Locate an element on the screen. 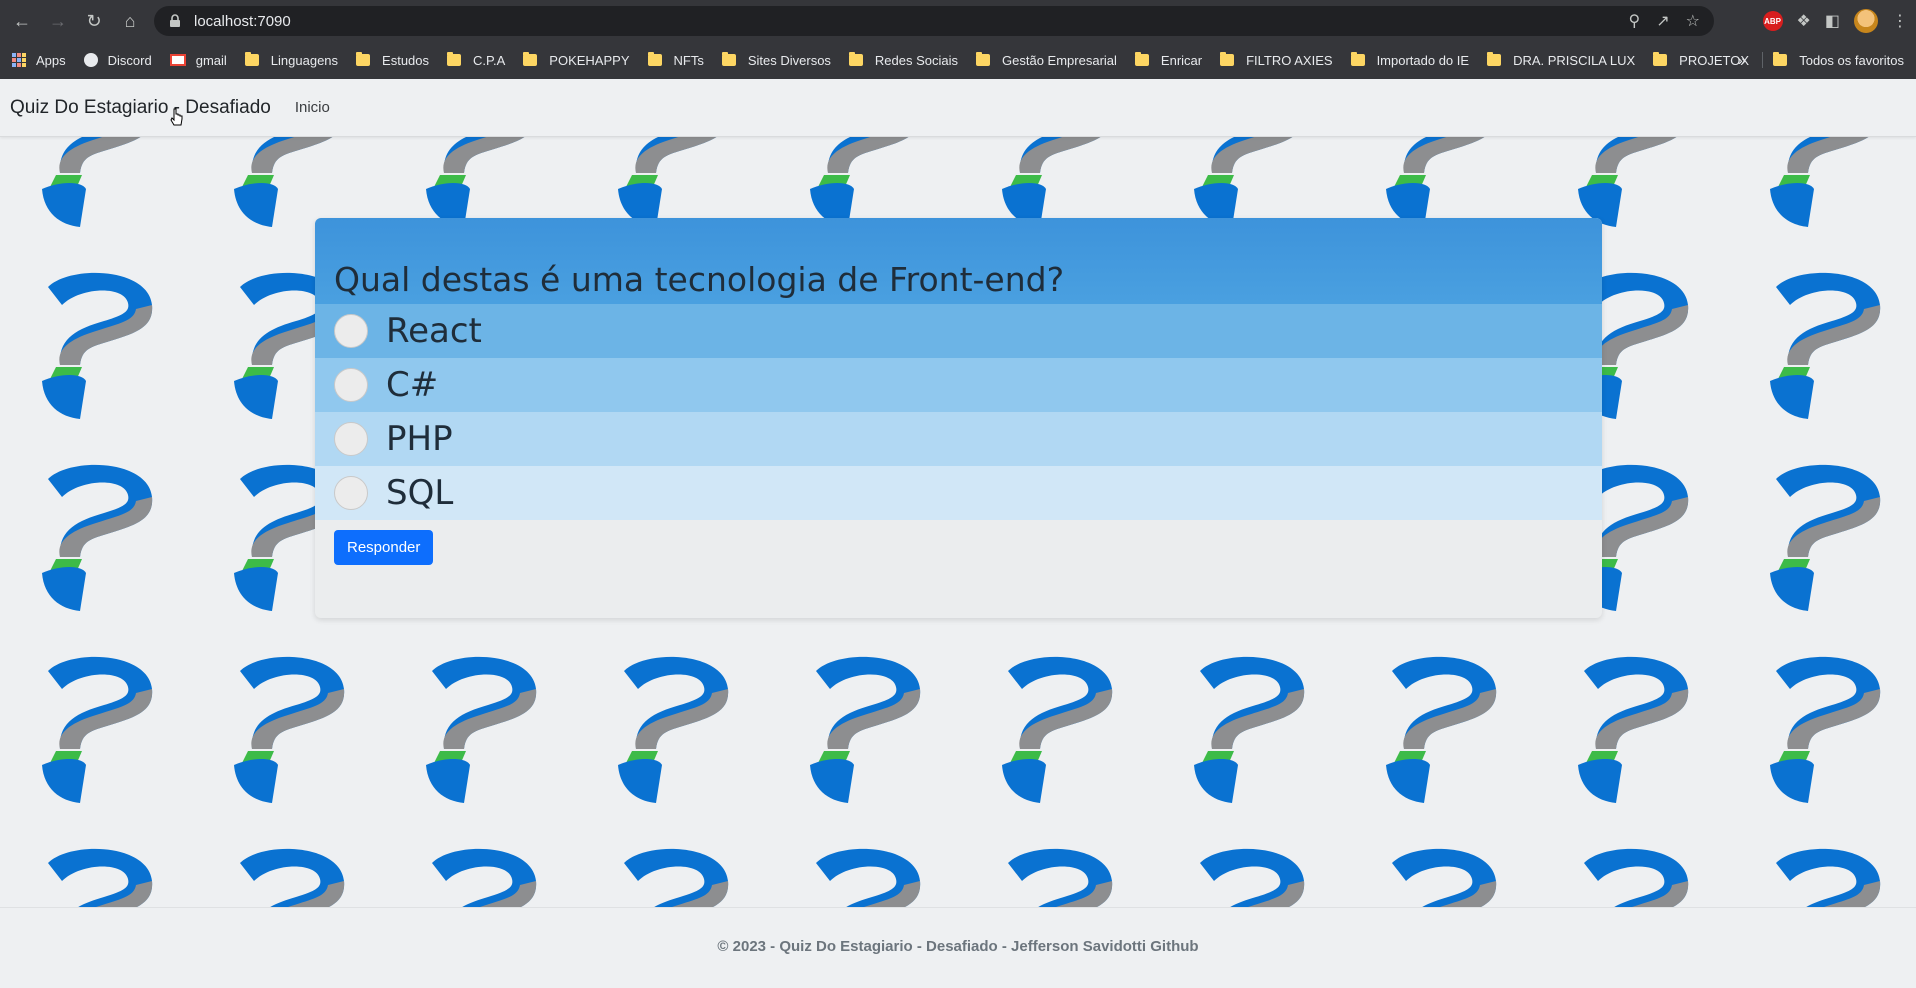 This screenshot has width=1916, height=988. bookmark-folder-redes-sociais: Redes Sociais is located at coordinates (903, 60).